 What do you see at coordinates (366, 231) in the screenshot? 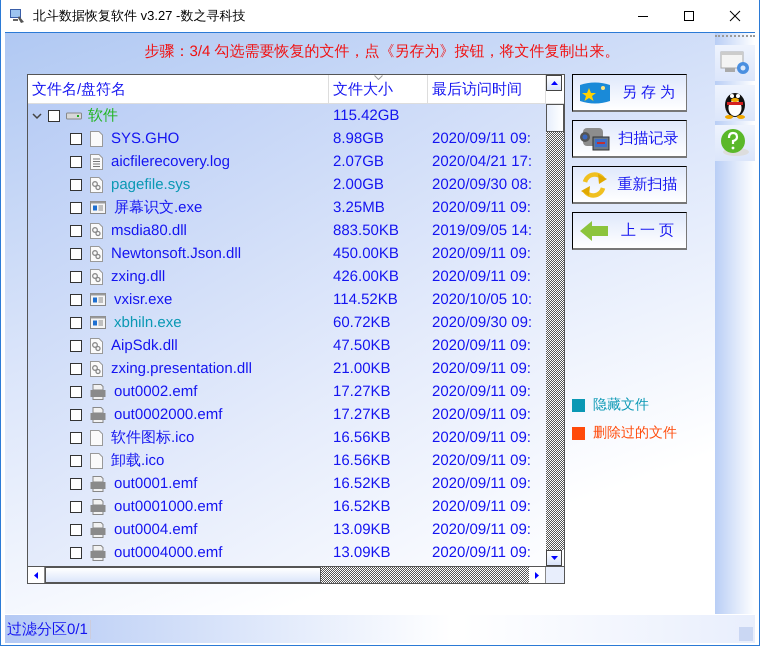
I see `table-cell-text: 883.50KB` at bounding box center [366, 231].